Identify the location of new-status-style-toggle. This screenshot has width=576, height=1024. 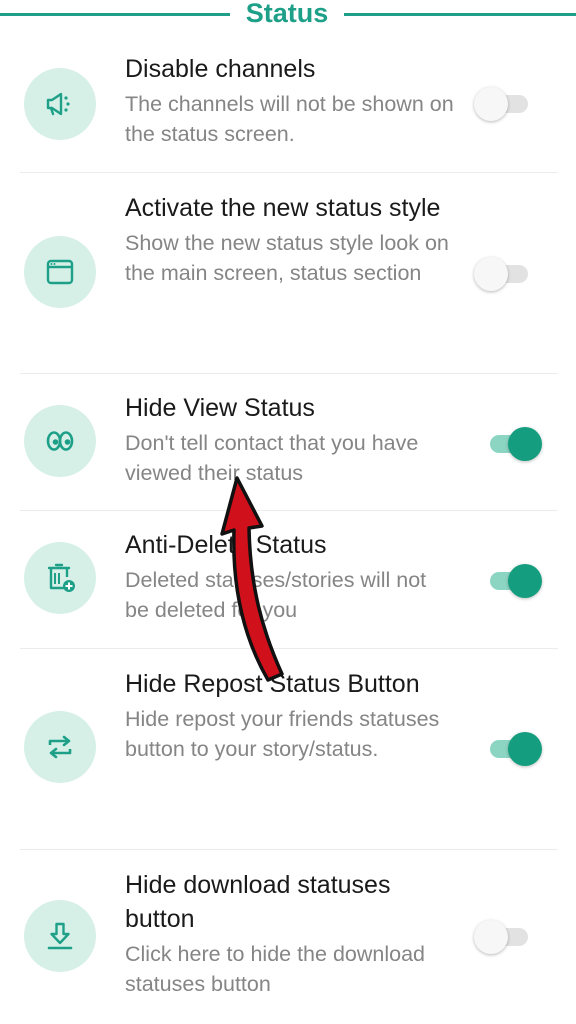
(504, 273).